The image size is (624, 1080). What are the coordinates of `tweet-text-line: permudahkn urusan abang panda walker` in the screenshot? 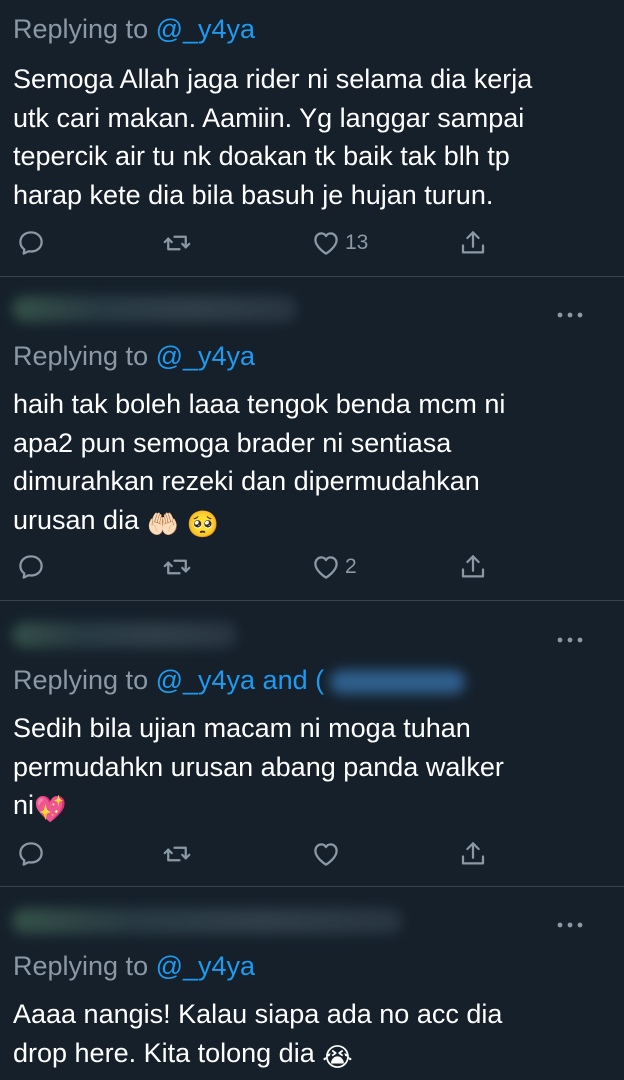 It's located at (258, 766).